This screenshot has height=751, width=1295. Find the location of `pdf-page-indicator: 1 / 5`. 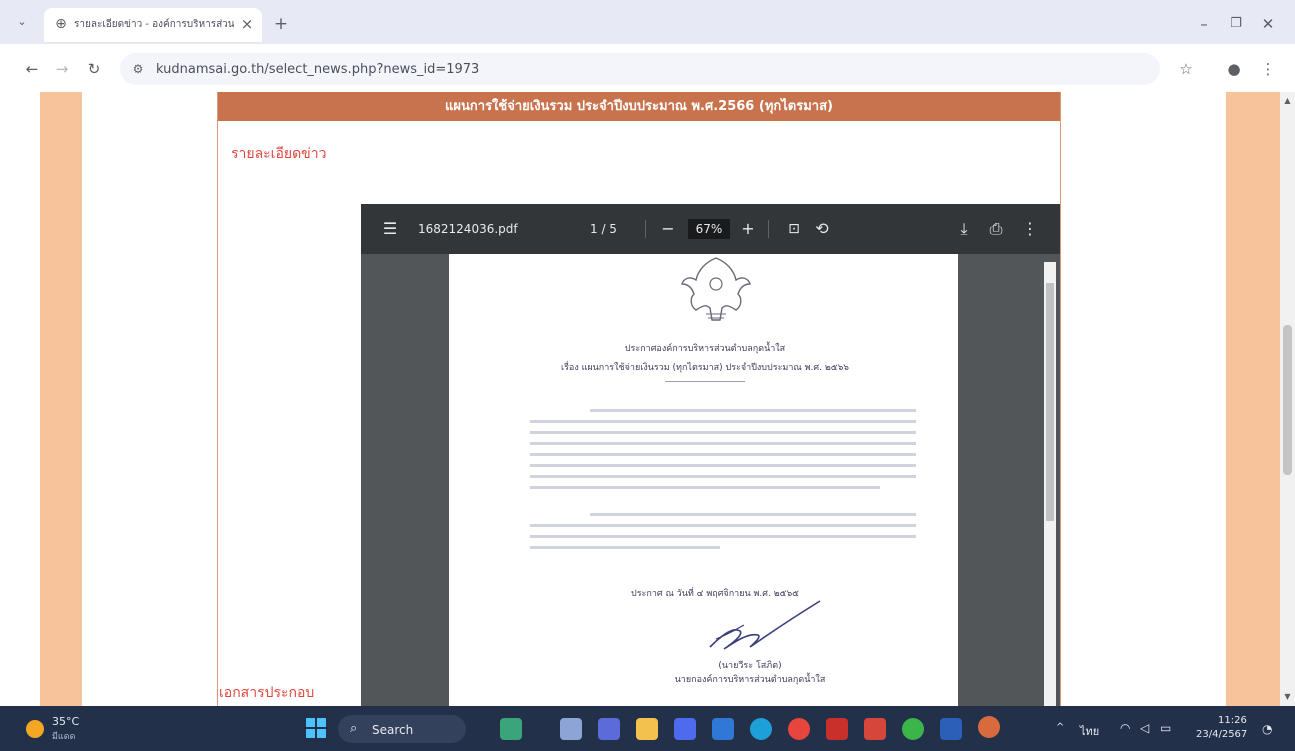

pdf-page-indicator: 1 / 5 is located at coordinates (603, 229).